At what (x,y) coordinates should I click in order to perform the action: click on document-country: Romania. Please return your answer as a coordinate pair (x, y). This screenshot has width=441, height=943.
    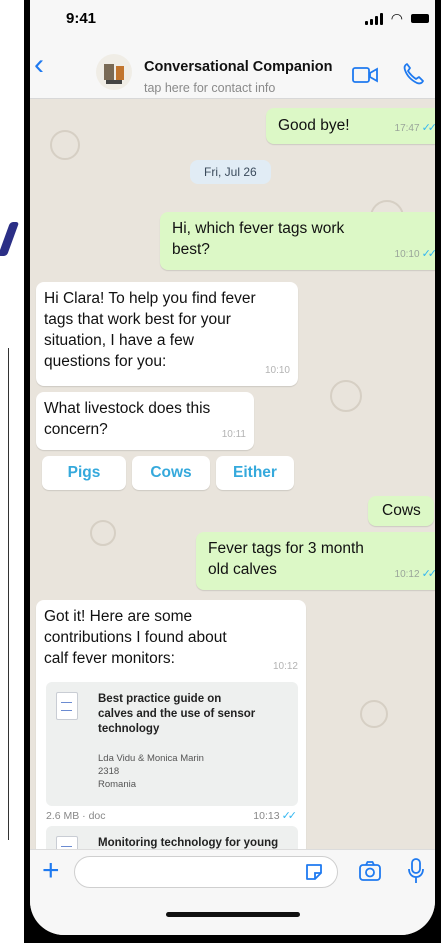
    Looking at the image, I should click on (117, 784).